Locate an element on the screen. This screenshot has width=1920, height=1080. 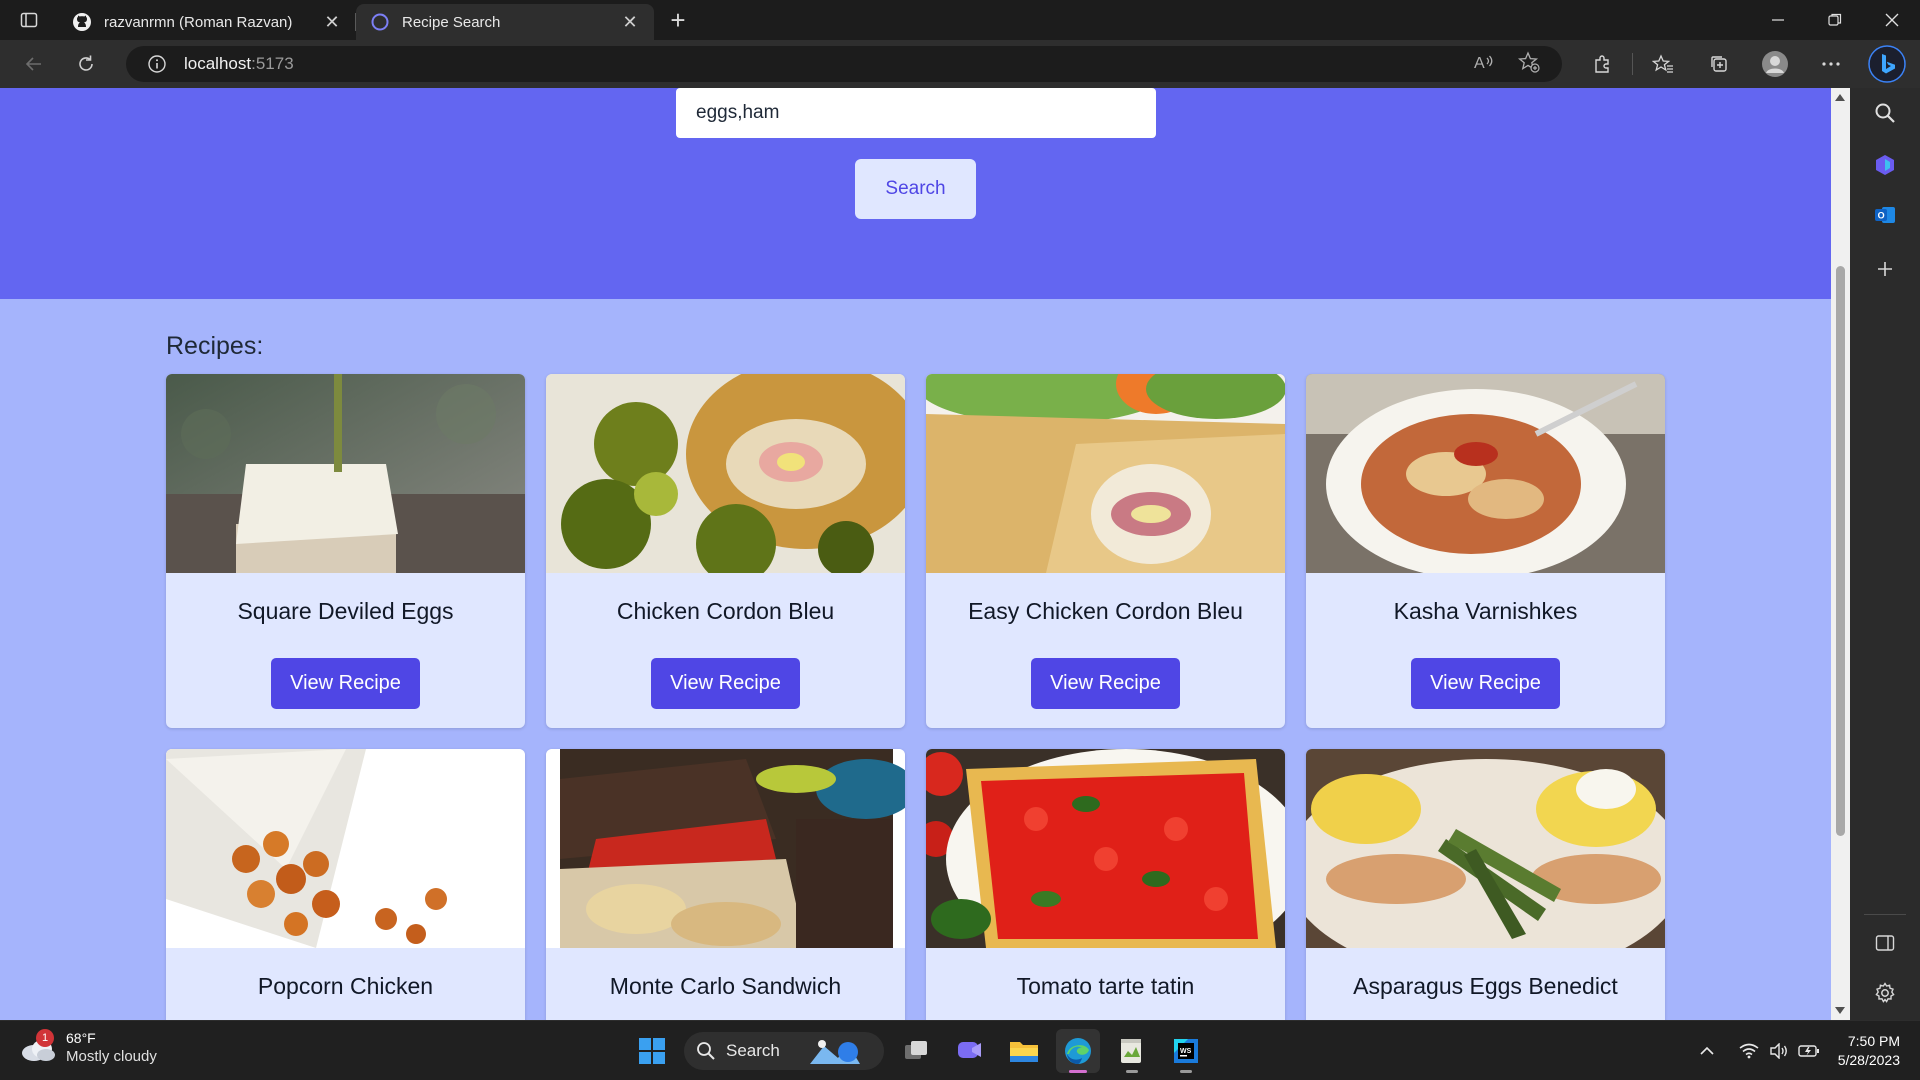
taskbar-apps: Search WS is located at coordinates (919, 1051).